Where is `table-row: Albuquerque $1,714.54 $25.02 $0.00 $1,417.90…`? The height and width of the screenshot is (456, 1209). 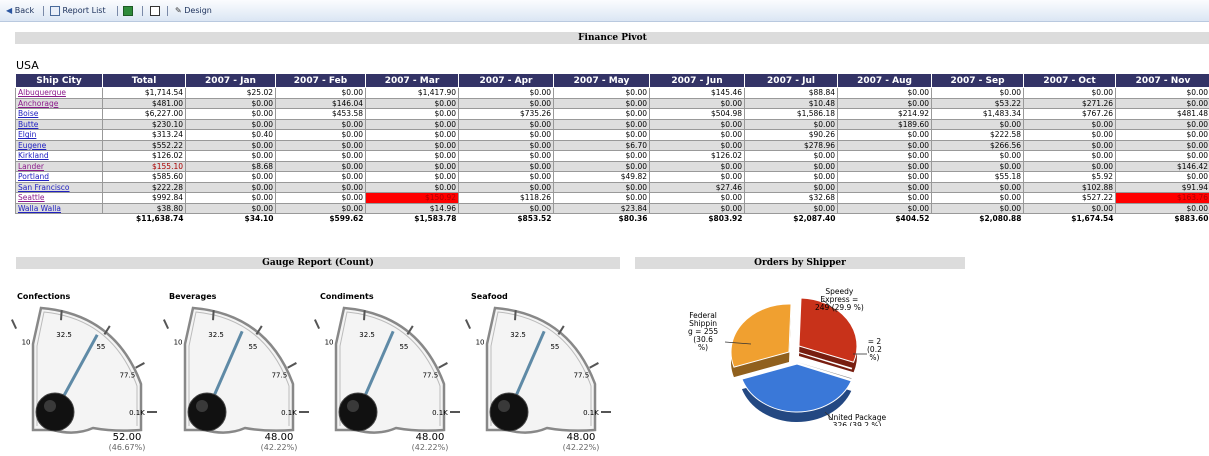 table-row: Albuquerque $1,714.54 $25.02 $0.00 $1,417.90… is located at coordinates (612, 93).